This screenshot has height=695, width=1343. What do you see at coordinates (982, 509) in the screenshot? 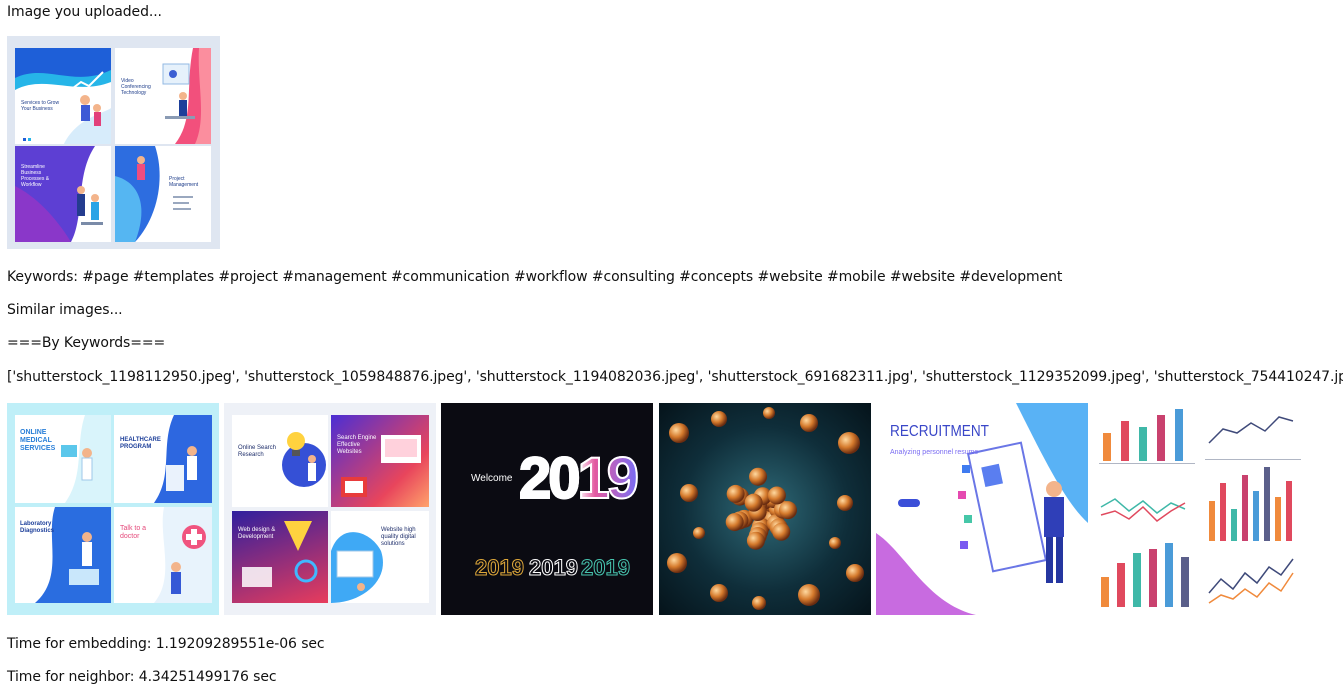
I see `similar-image-recruitment: RECRUITMENT Analyzing personnel resume` at bounding box center [982, 509].